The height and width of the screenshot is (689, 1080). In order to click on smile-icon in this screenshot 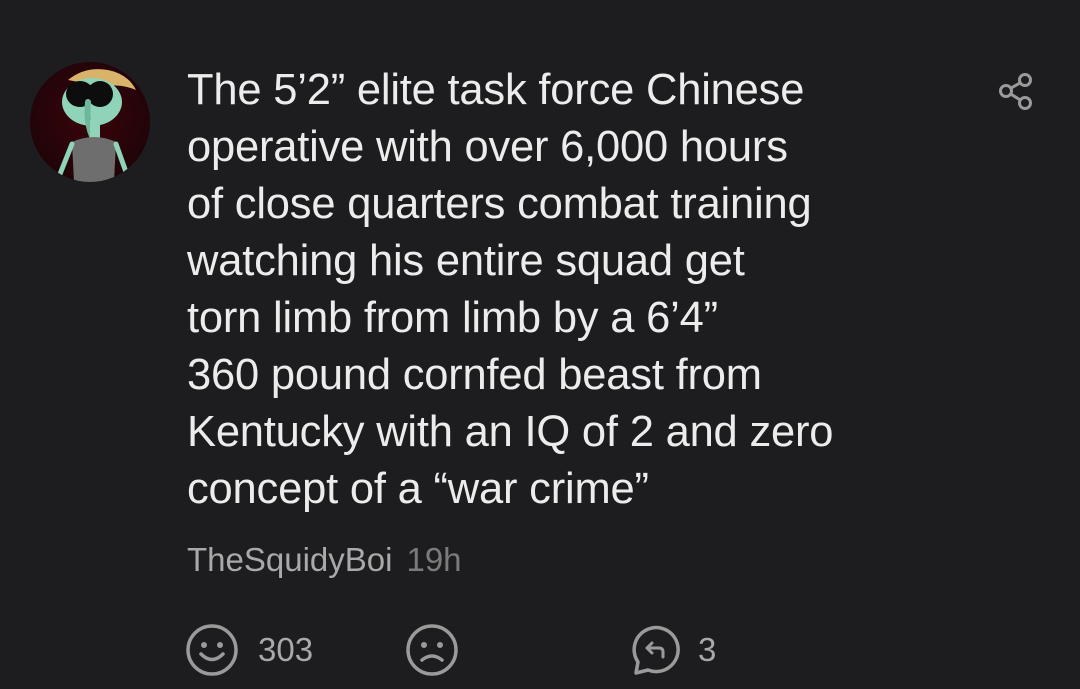, I will do `click(212, 650)`.